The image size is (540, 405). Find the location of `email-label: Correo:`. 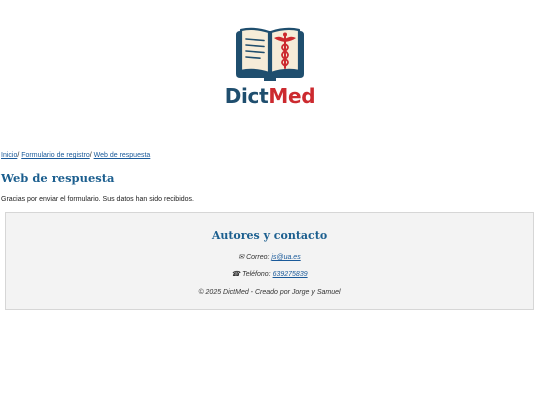

email-label: Correo: is located at coordinates (258, 257).